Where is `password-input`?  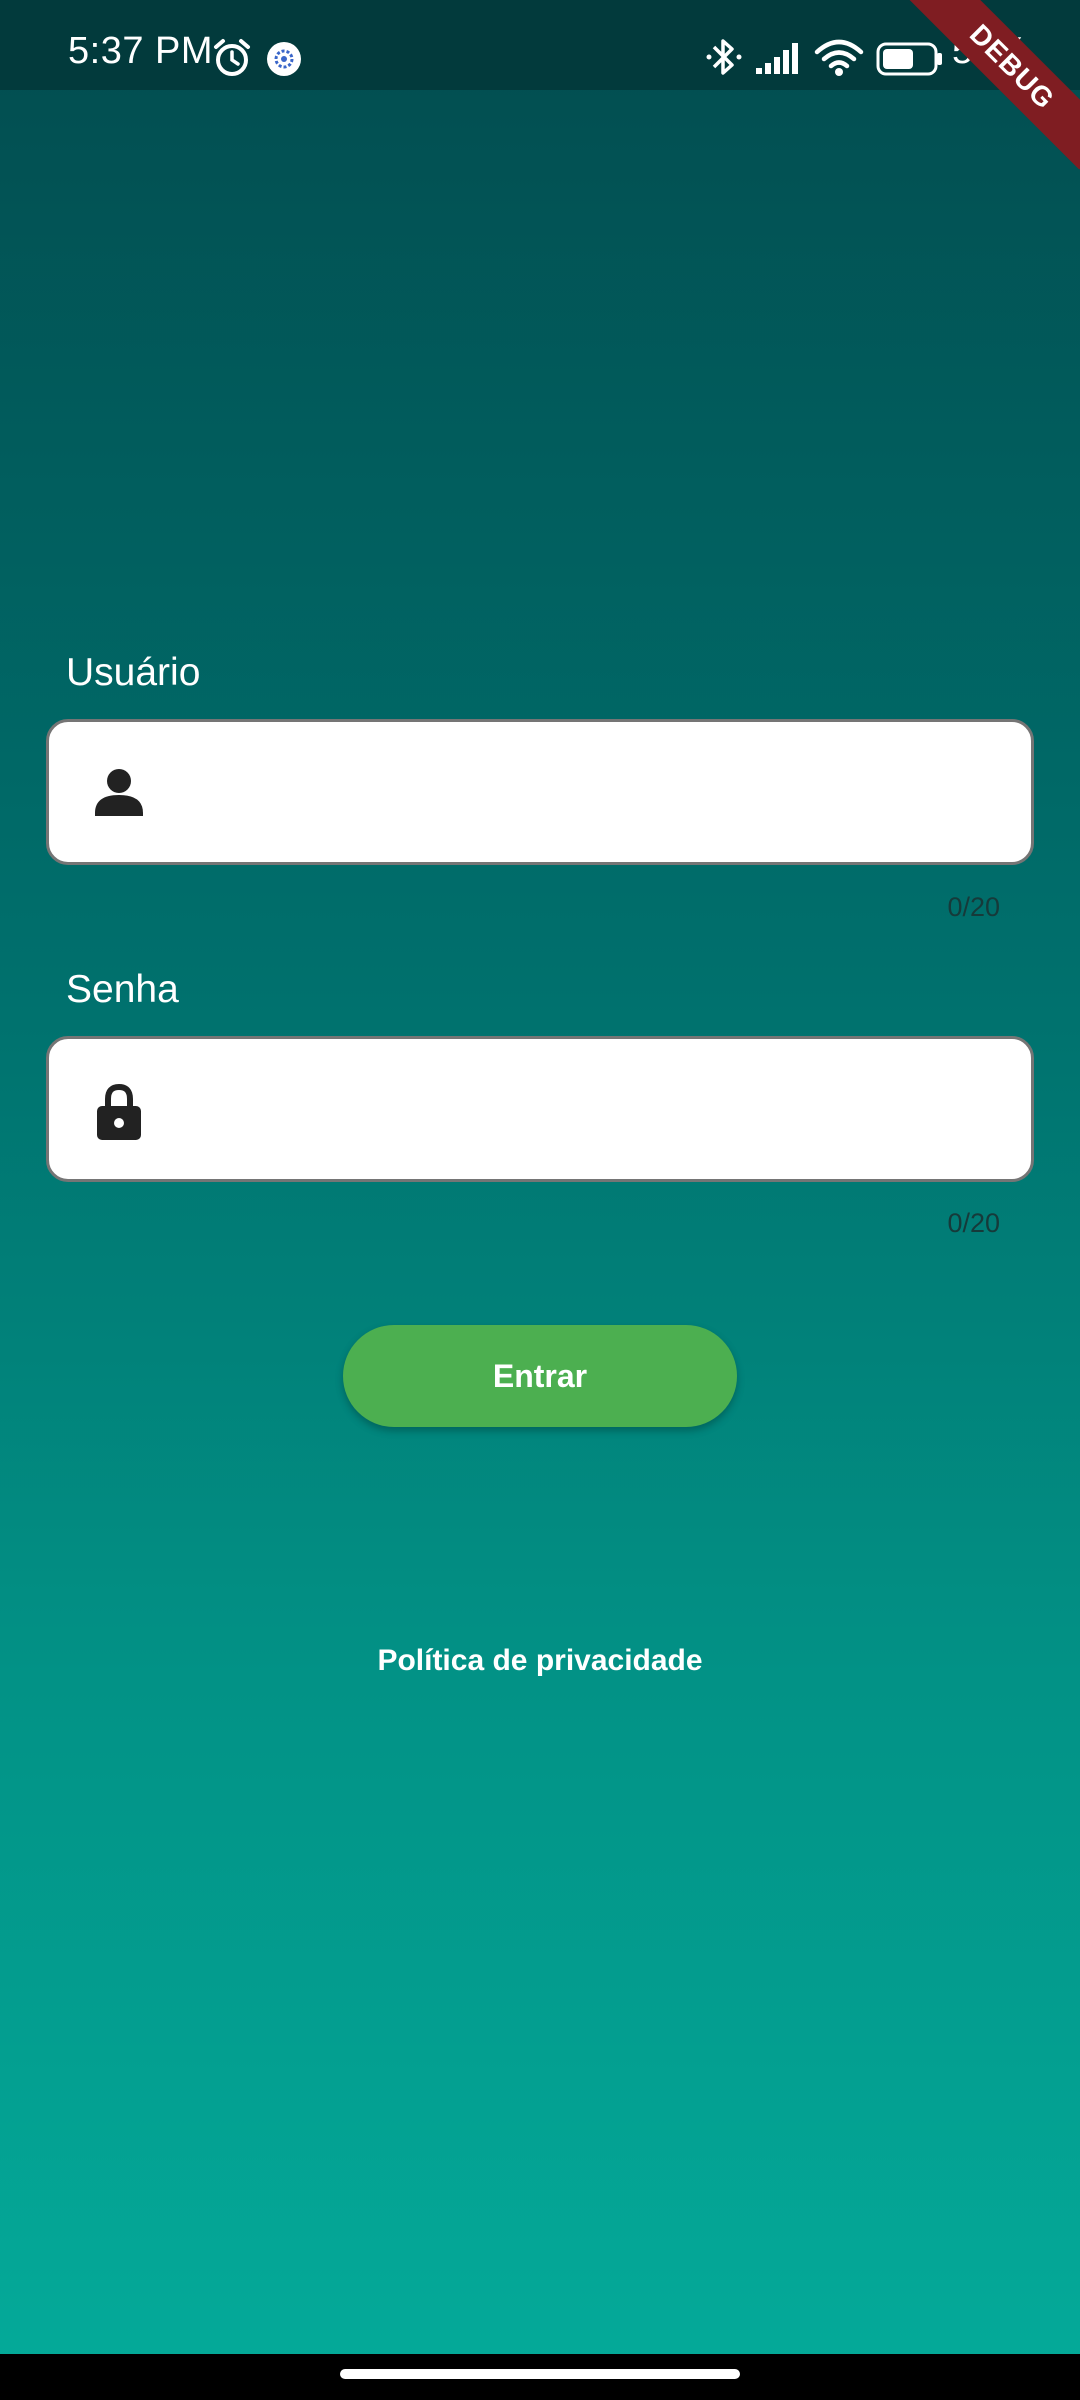 password-input is located at coordinates (591, 1110).